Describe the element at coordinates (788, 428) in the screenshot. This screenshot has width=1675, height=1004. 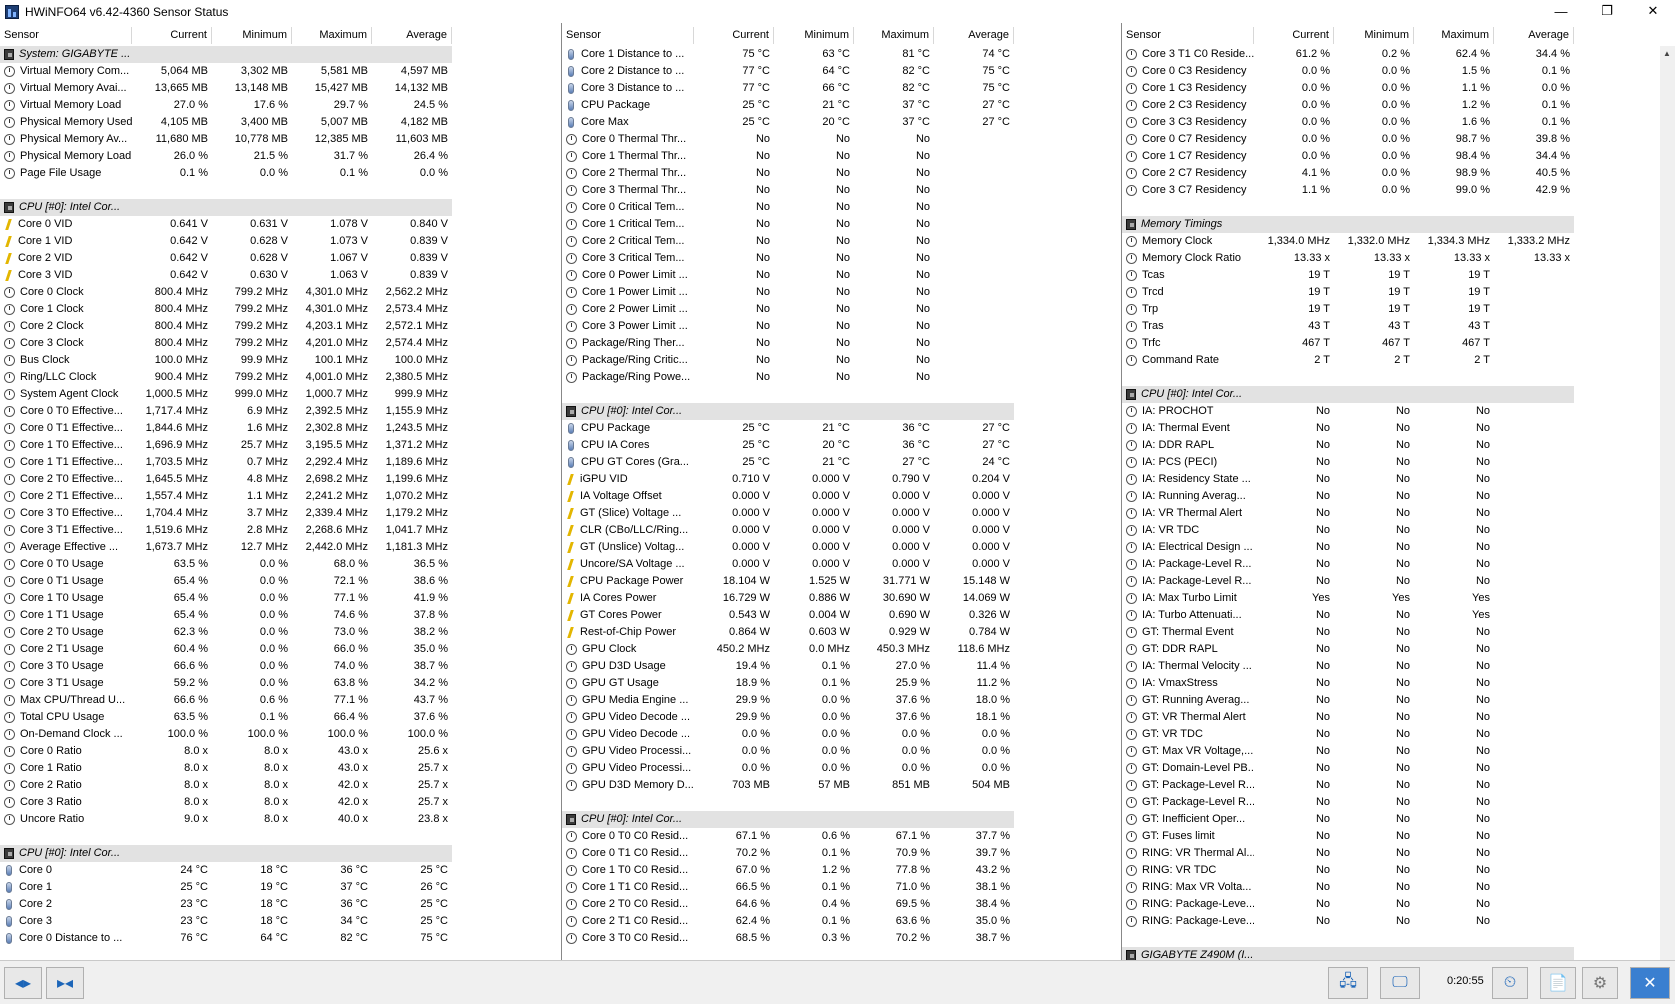
I see `sensor-row: CPU Package 25 °C 21 °C 36 °C 27 °C` at that location.